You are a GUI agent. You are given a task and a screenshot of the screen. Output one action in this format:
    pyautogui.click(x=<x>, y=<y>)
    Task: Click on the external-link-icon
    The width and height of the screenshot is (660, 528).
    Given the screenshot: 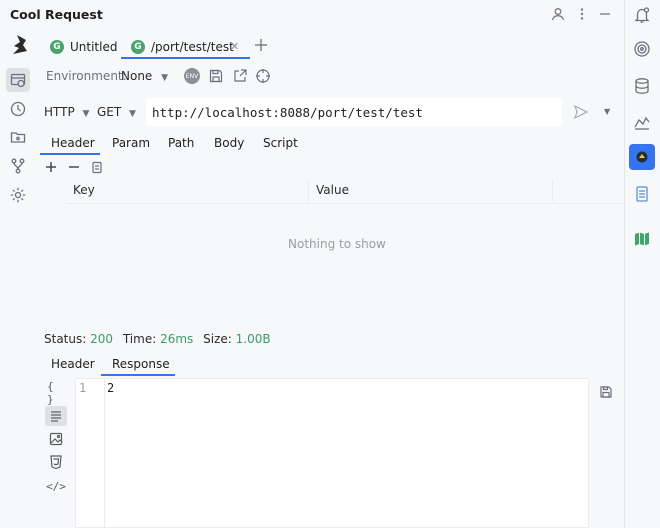 What is the action you would take?
    pyautogui.click(x=240, y=76)
    